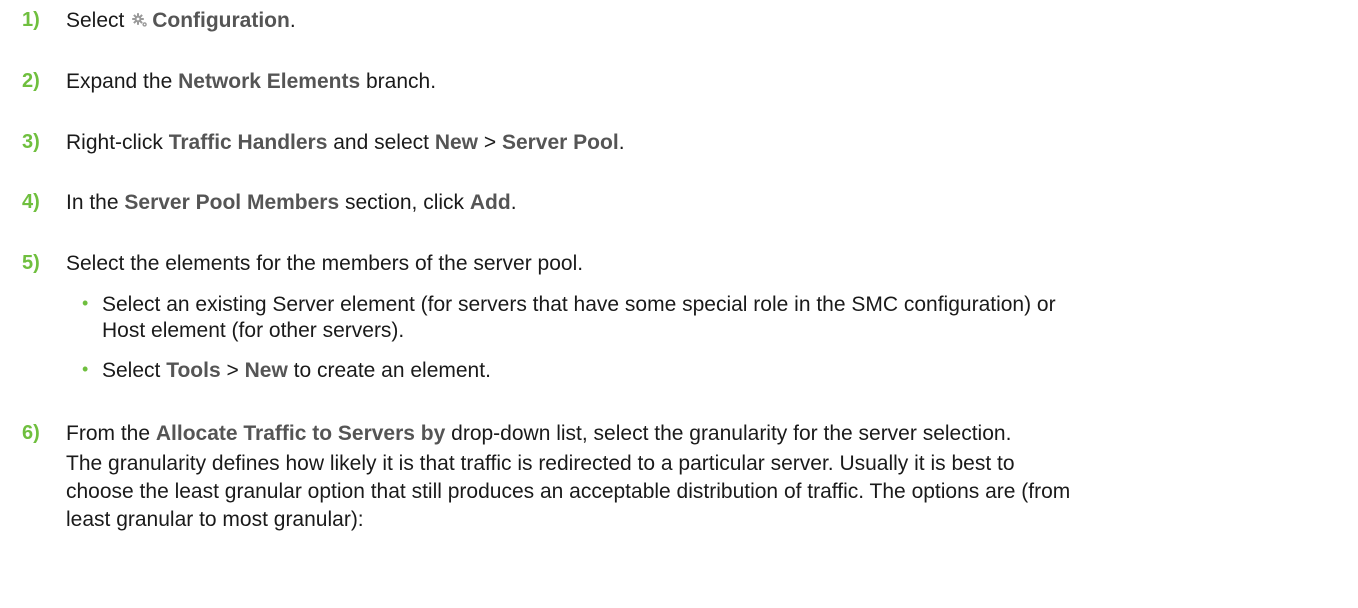  Describe the element at coordinates (117, 142) in the screenshot. I see `step-text-part: Right-click` at that location.